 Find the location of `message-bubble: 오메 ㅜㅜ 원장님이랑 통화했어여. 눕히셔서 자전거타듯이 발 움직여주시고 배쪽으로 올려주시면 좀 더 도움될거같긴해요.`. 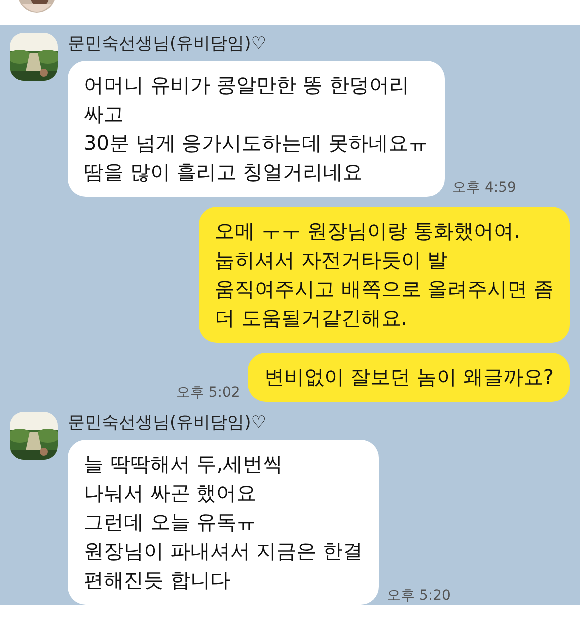

message-bubble: 오메 ㅜㅜ 원장님이랑 통화했어여. 눕히셔서 자전거타듯이 발 움직여주시고 배쪽으로 올려주시면 좀 더 도움될거같긴해요. is located at coordinates (384, 275).